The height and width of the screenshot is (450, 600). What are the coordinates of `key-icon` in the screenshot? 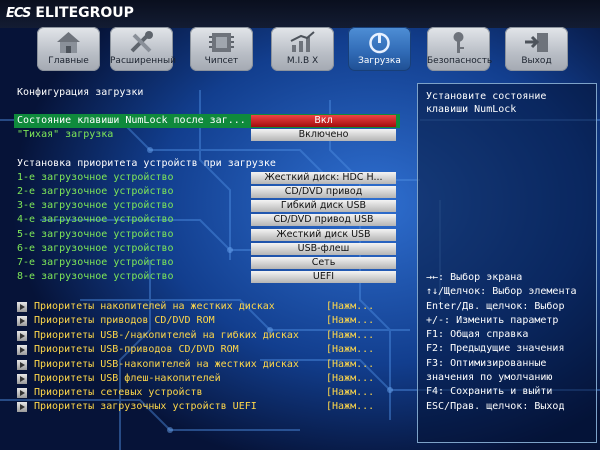 It's located at (458, 42).